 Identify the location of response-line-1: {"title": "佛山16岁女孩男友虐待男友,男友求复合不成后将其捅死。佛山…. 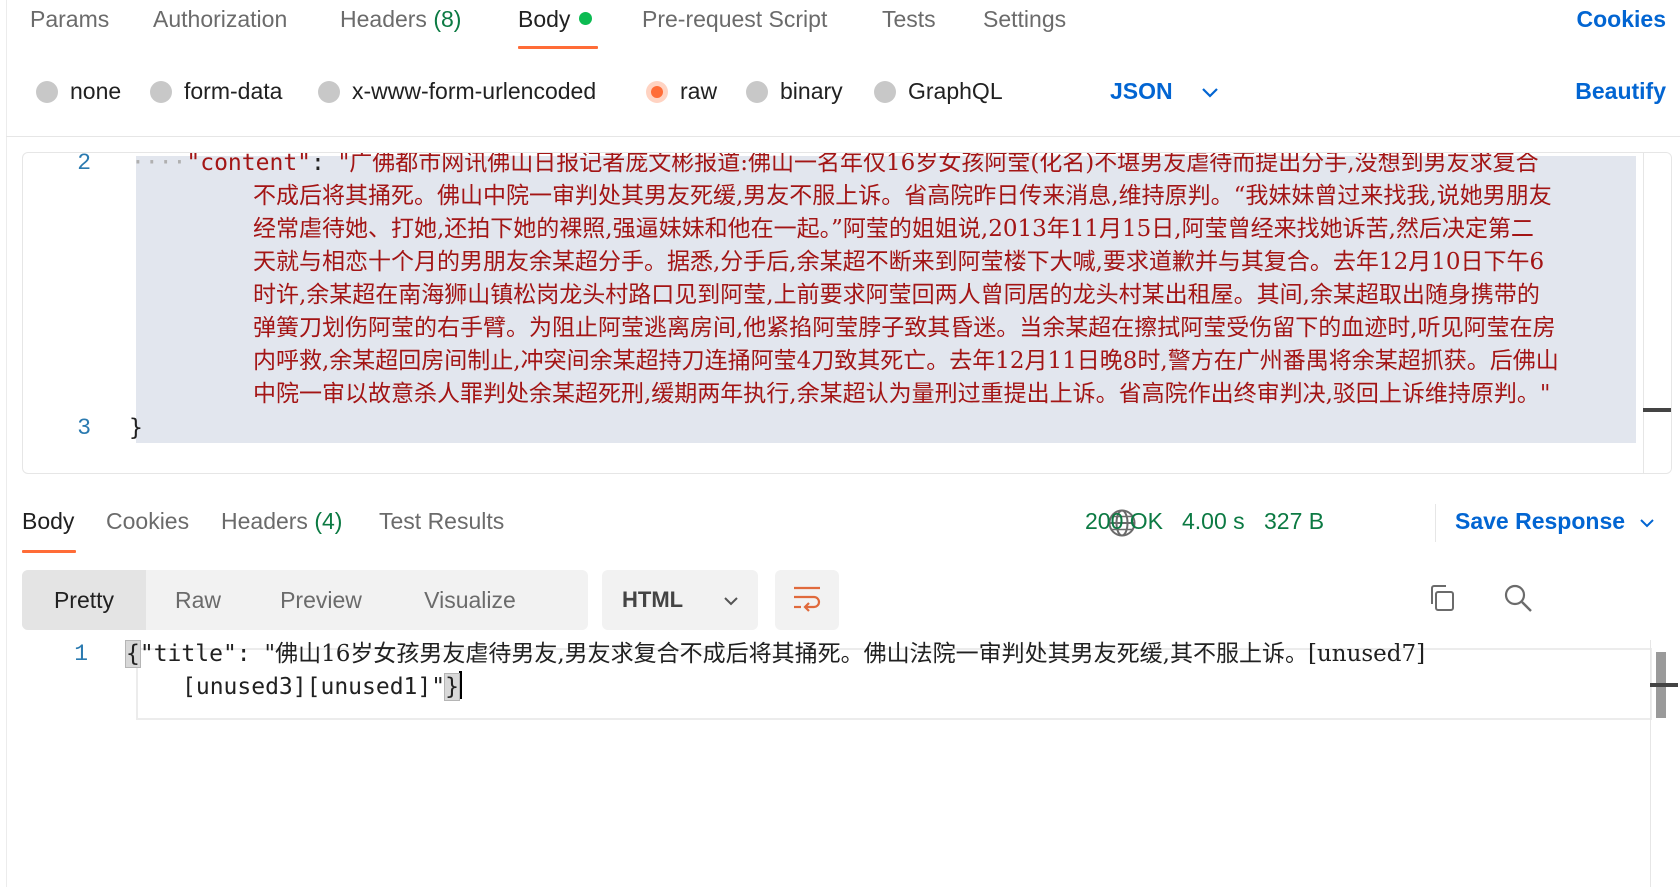
(775, 654).